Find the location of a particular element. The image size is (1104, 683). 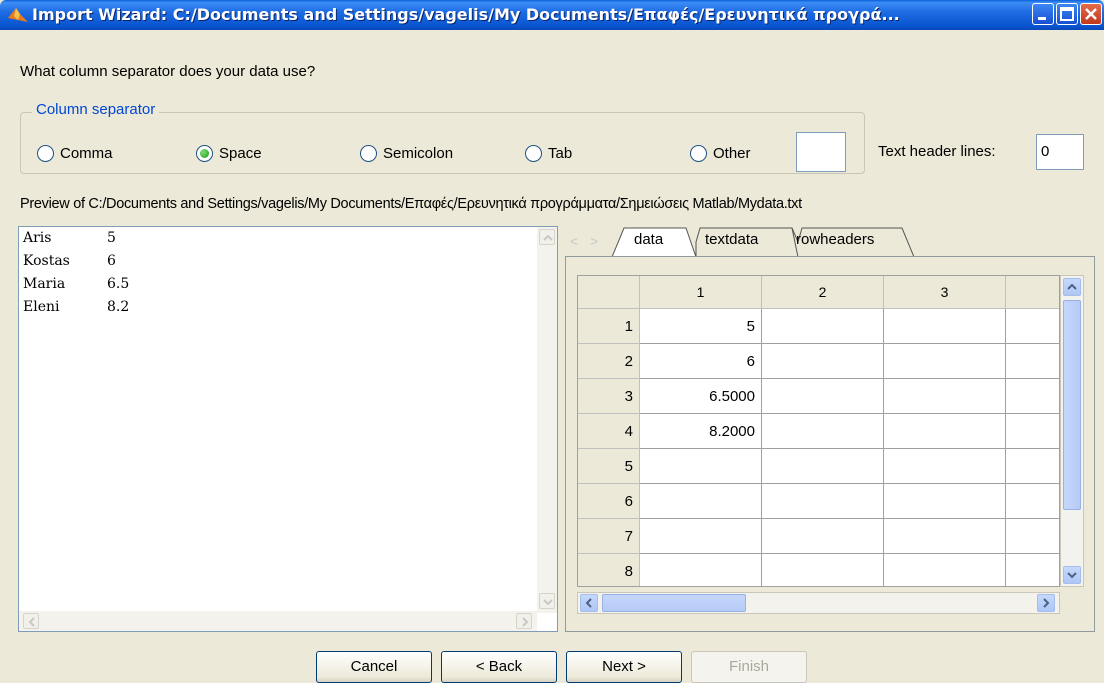

column-header: 2 is located at coordinates (823, 292).